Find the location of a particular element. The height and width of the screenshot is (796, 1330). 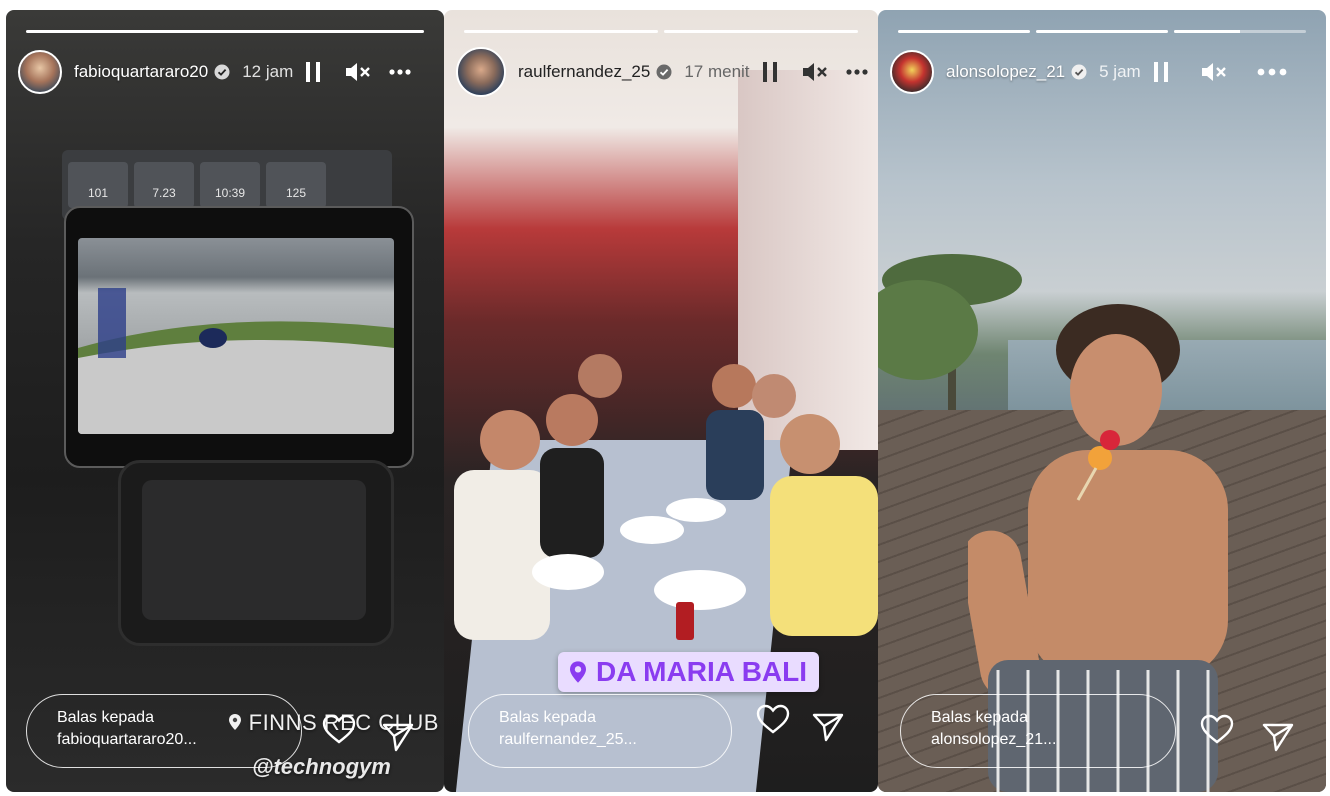

location-sticker: DA MARIA BALI is located at coordinates (689, 672).